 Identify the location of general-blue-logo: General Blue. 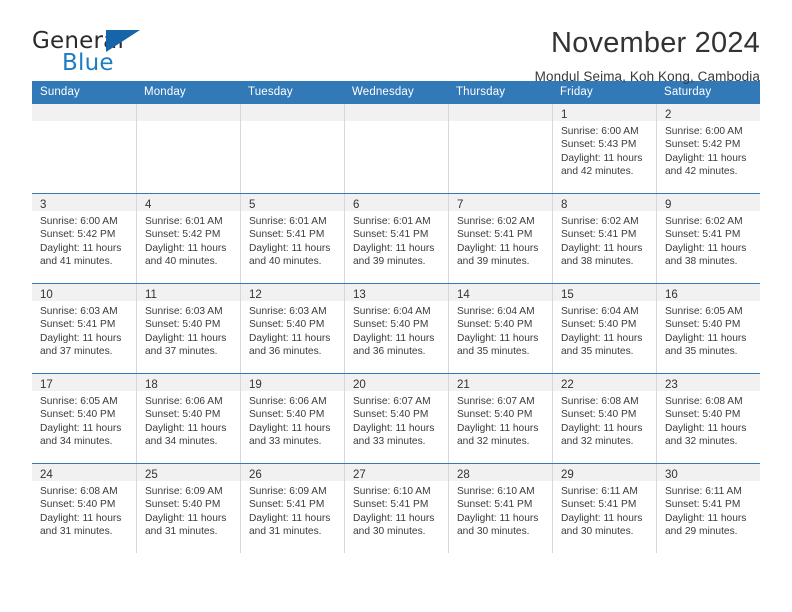
(92, 52).